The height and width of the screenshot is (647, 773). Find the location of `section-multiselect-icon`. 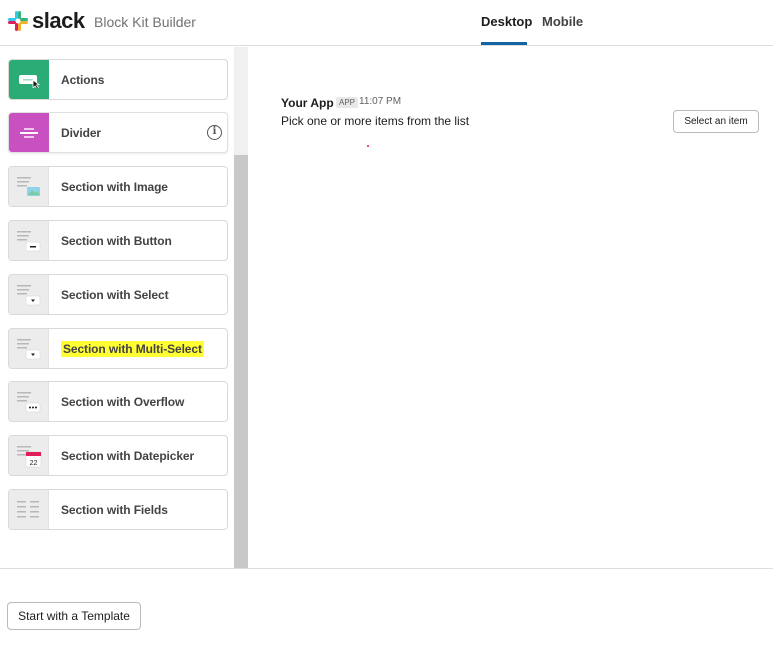

section-multiselect-icon is located at coordinates (29, 348).